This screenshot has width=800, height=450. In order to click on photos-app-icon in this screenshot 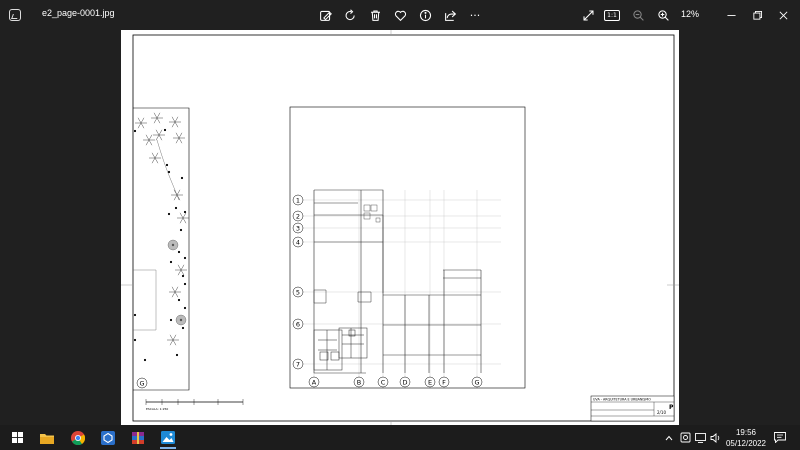, I will do `click(15, 15)`.